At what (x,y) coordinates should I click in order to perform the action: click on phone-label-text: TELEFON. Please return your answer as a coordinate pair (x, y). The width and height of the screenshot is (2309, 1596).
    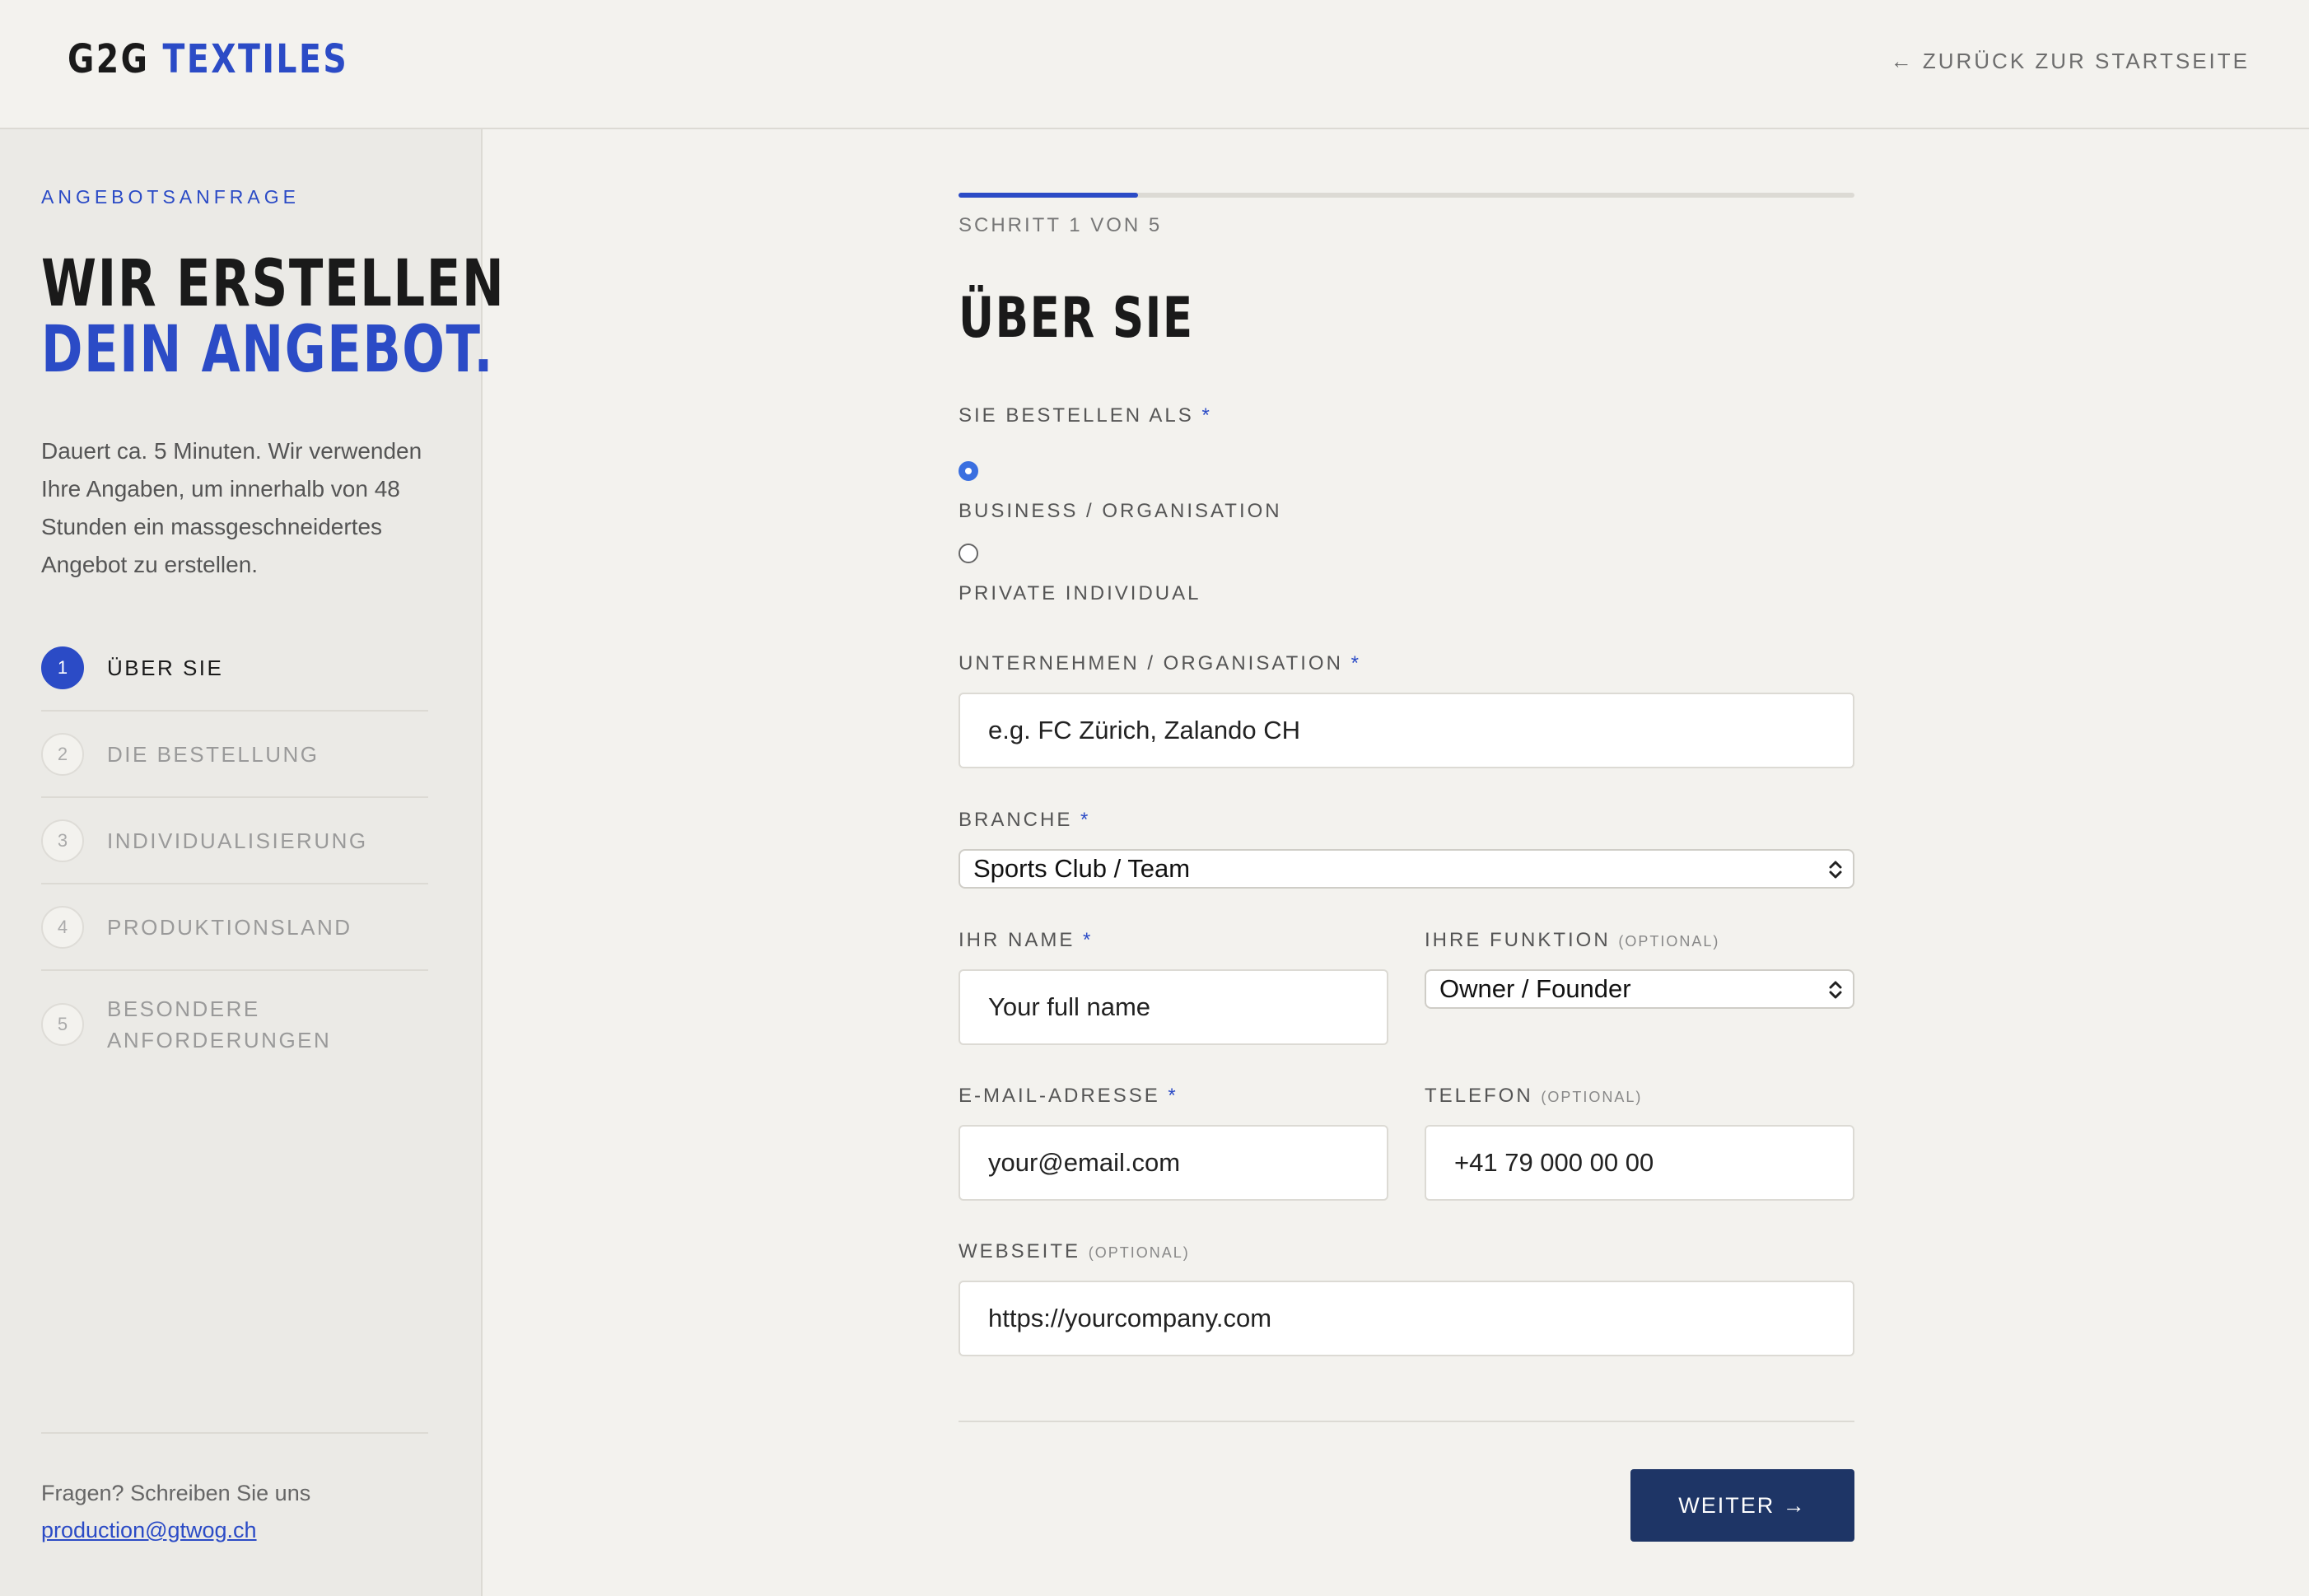
    Looking at the image, I should click on (1479, 1096).